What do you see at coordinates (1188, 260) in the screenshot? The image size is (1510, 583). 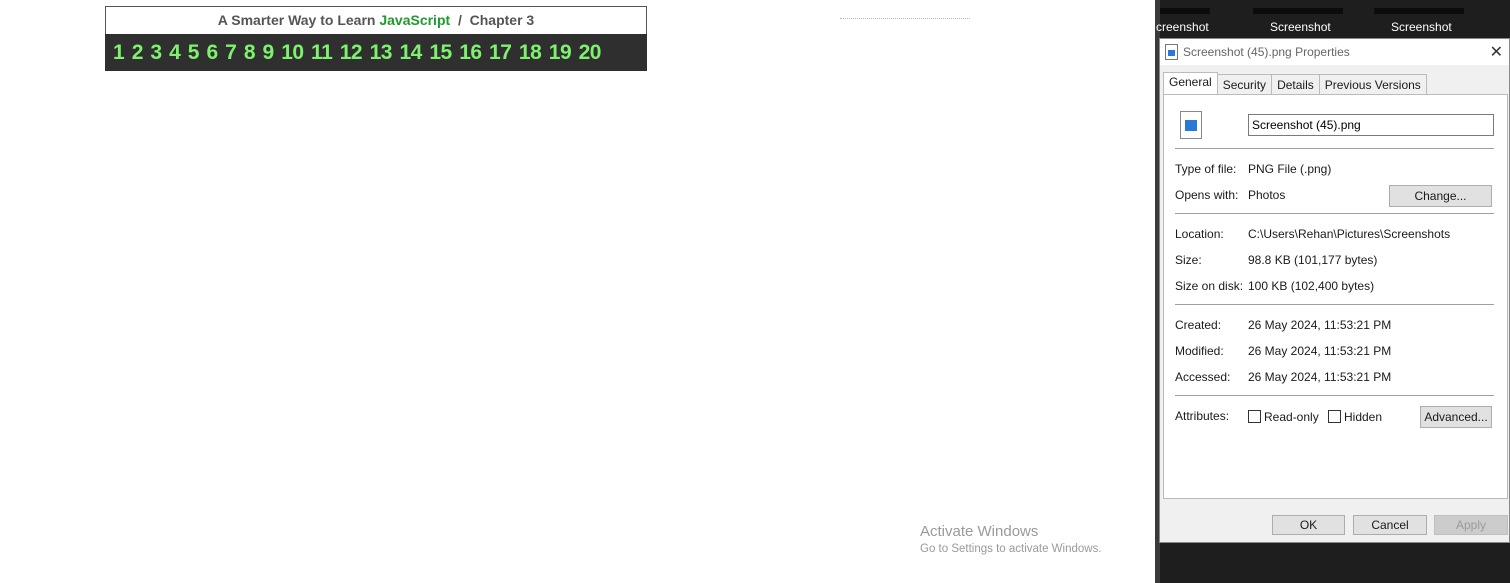 I see `size-label: Size:` at bounding box center [1188, 260].